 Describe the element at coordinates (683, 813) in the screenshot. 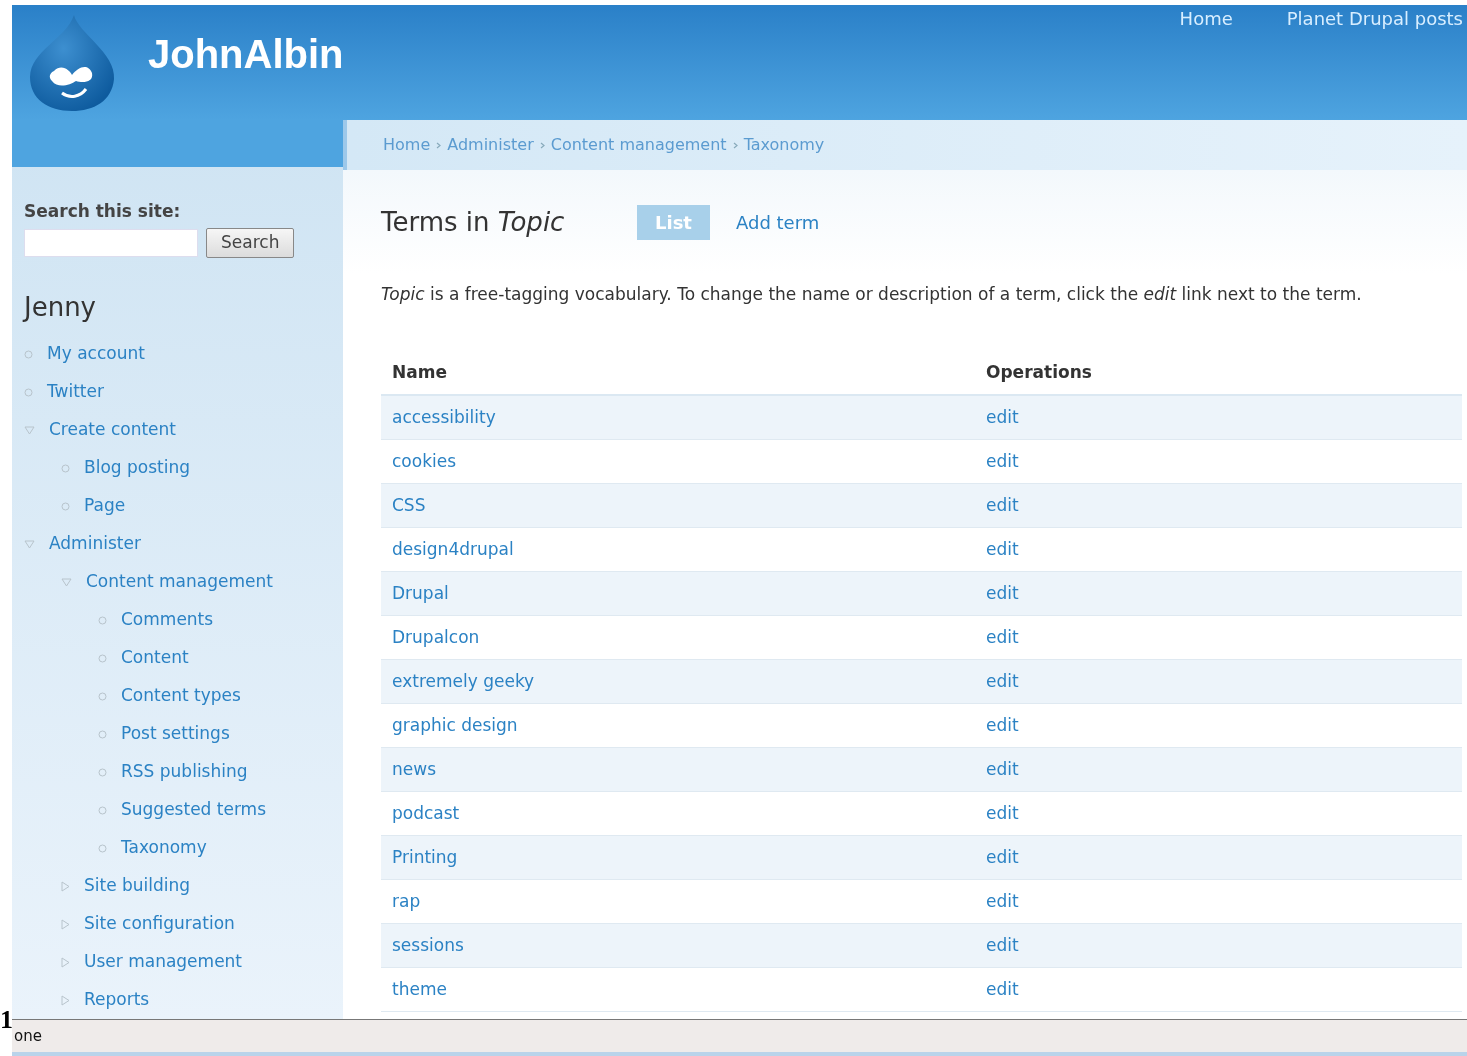

I see `term-link: podcast` at that location.